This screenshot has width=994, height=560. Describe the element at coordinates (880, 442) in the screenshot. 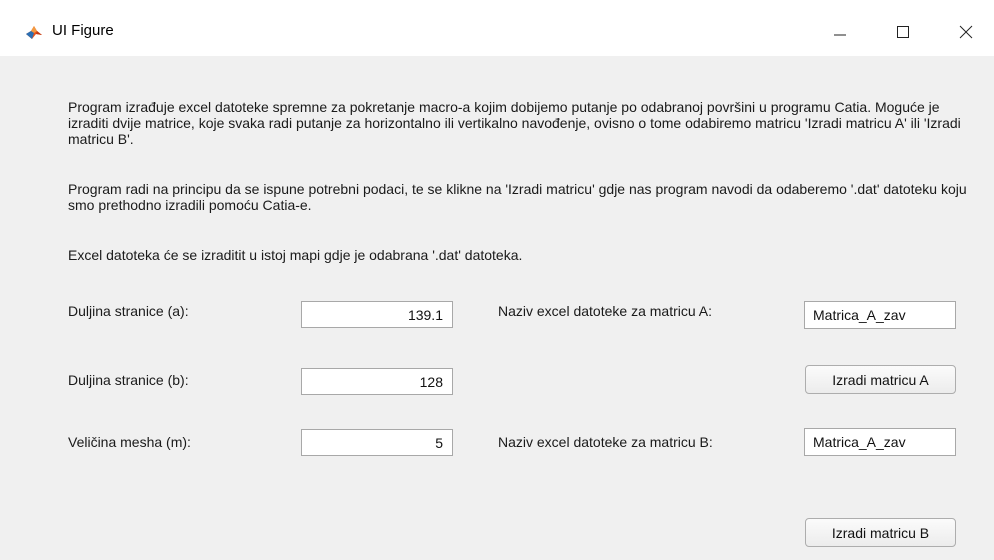

I see `file-b-name-input` at that location.